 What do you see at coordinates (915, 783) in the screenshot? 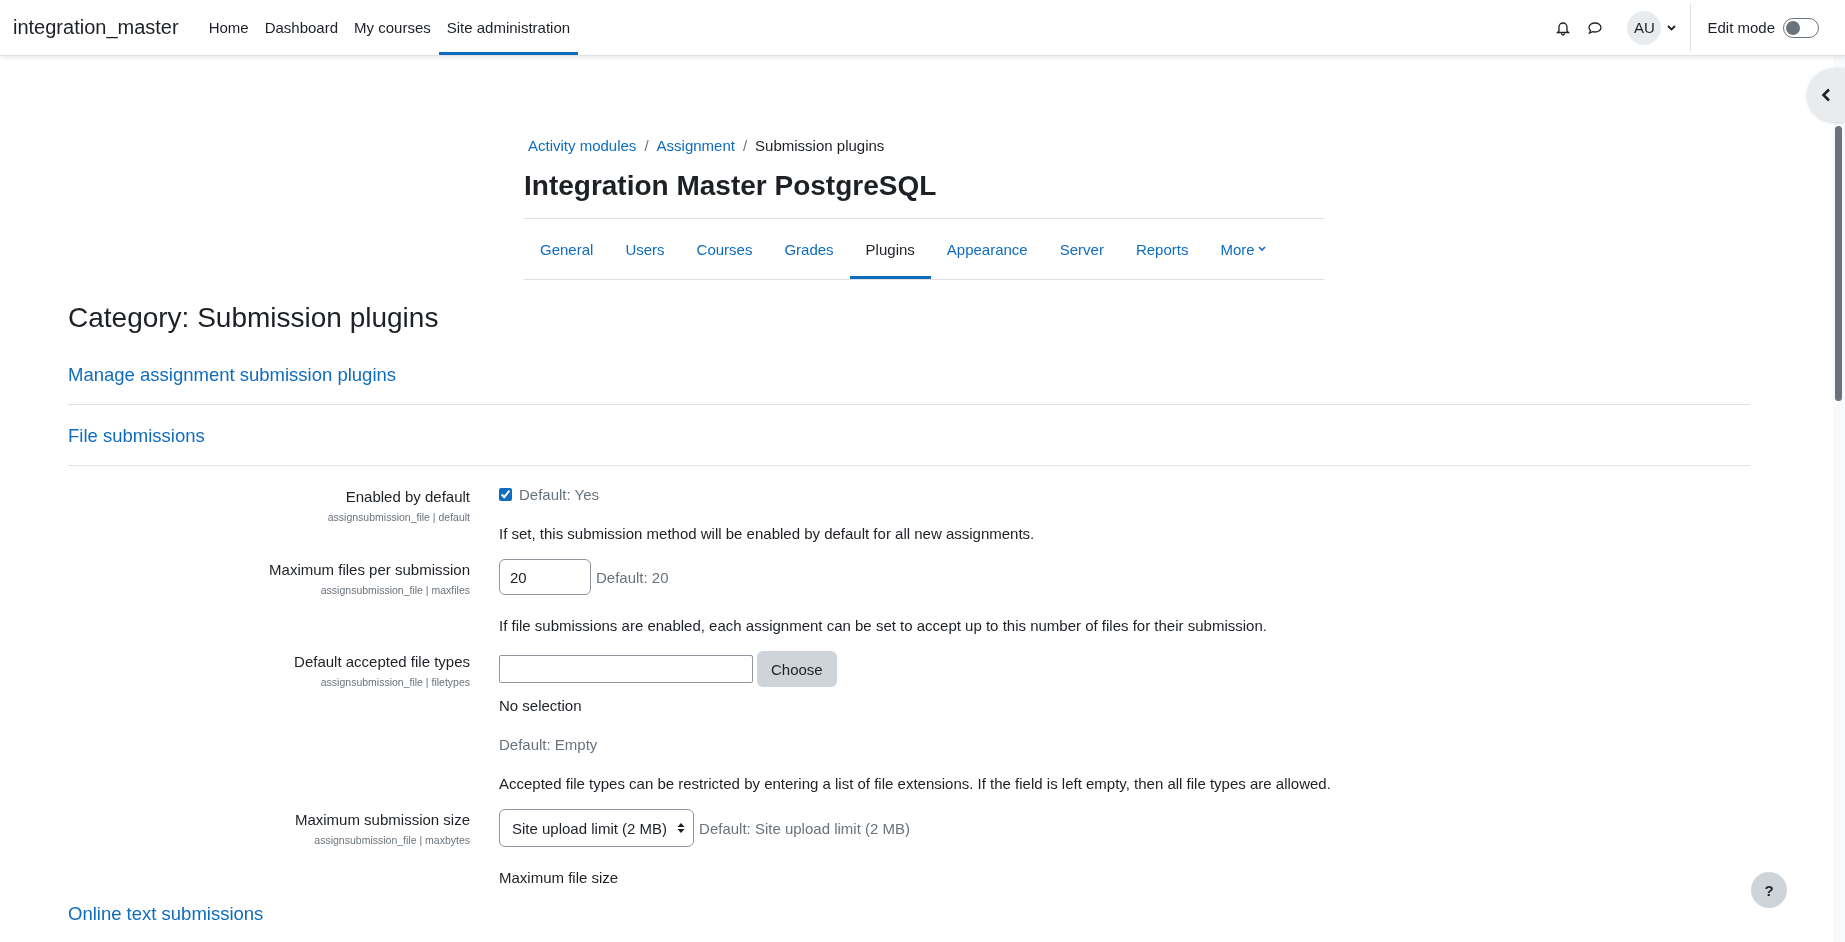
I see `help-text: Accepted file types can be restricted by entering a list of file extensions. If the field is left empty, then all file types are allowed.` at bounding box center [915, 783].